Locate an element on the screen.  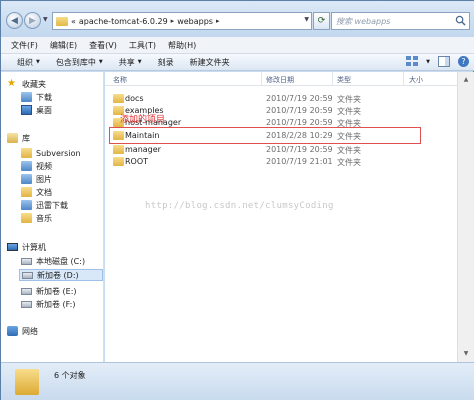
sidebar-item-label: 新加卷 (D:) is located at coordinates (58, 275).